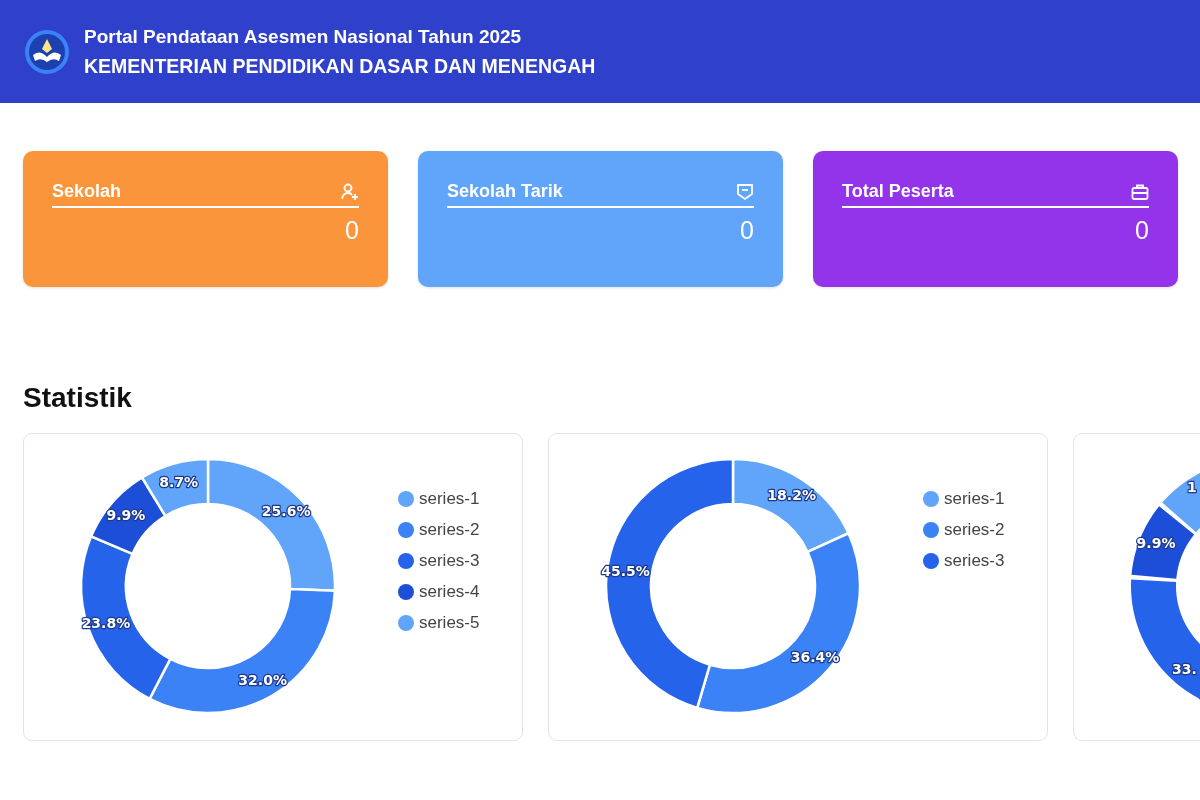  I want to click on briefcase-icon, so click(1140, 191).